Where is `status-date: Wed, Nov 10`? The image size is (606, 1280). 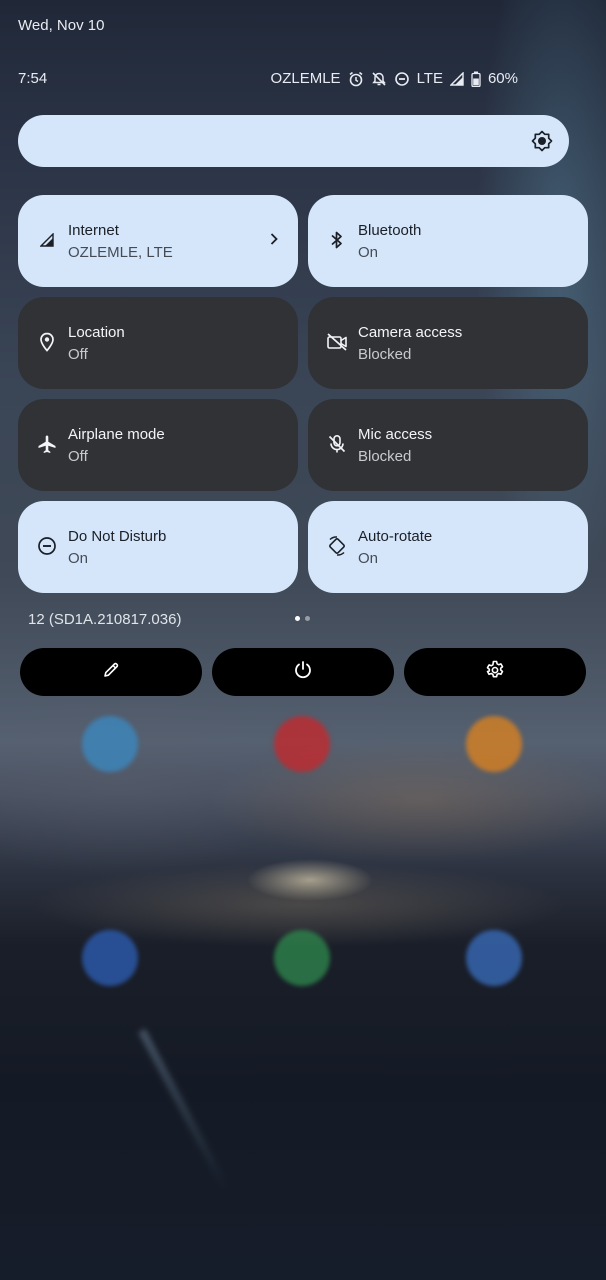
status-date: Wed, Nov 10 is located at coordinates (61, 25).